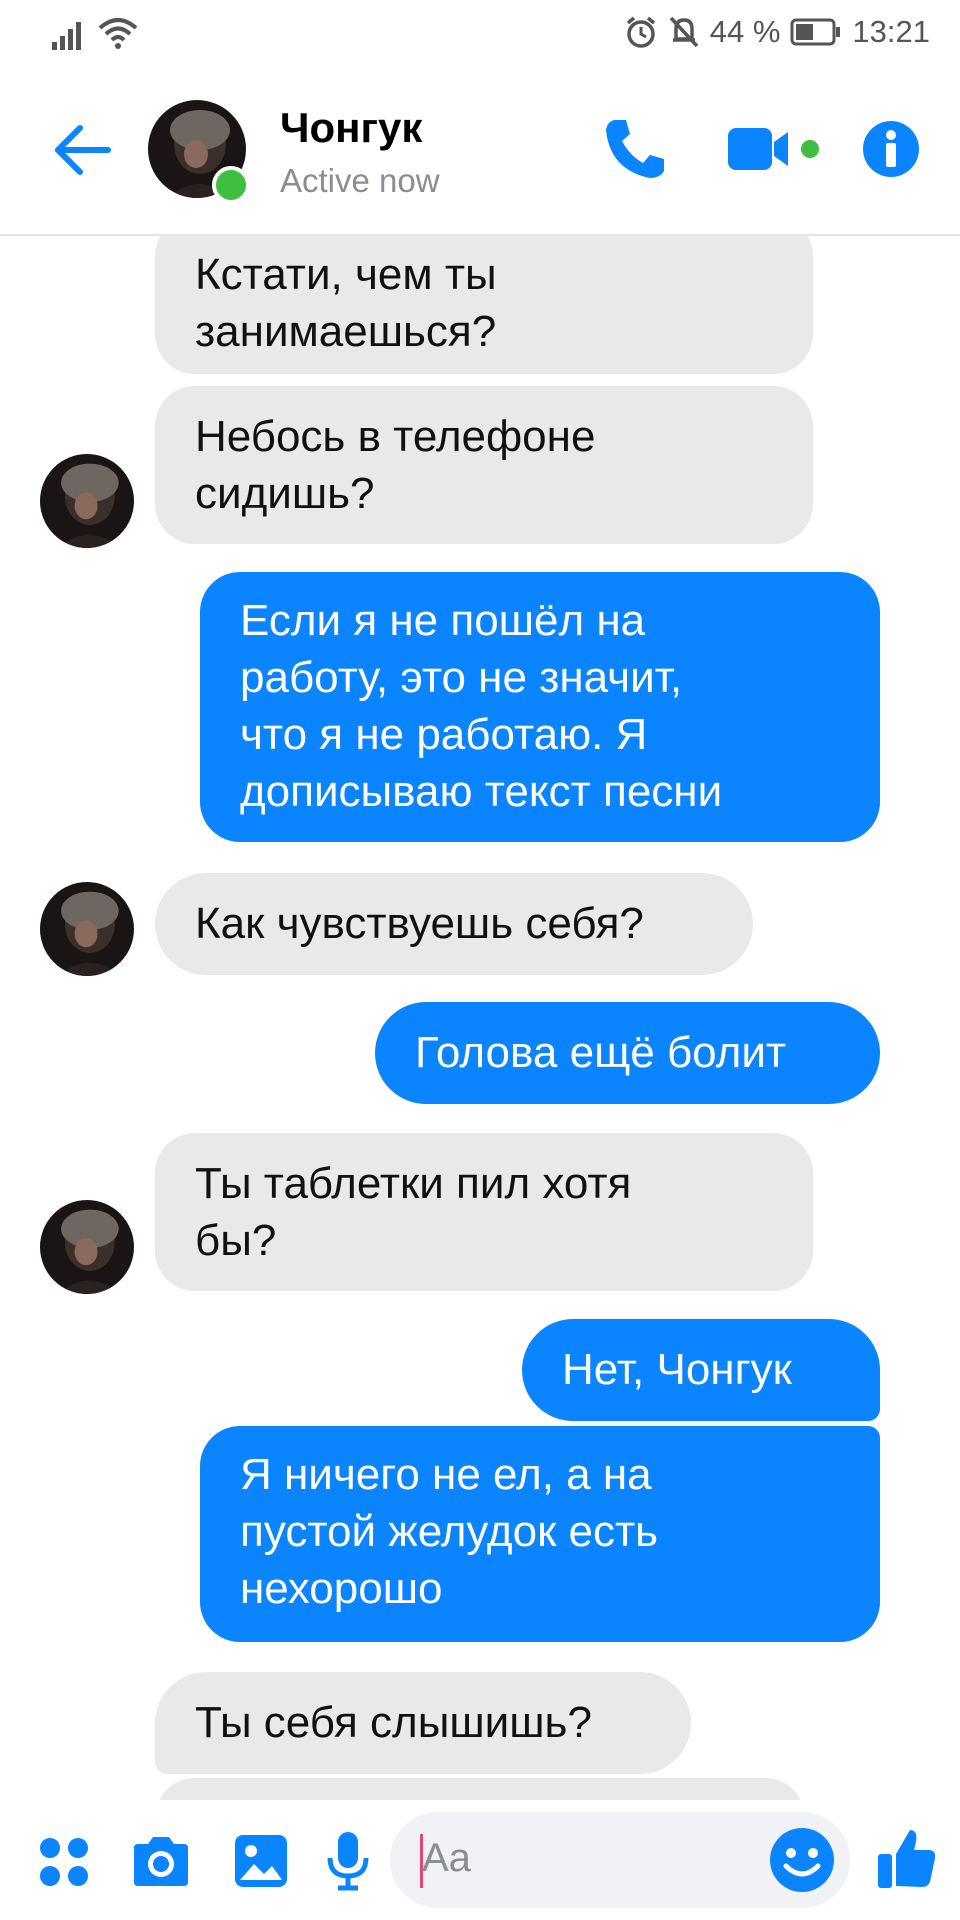 This screenshot has width=960, height=1920. What do you see at coordinates (454, 924) in the screenshot?
I see `incoming-message: Как чувствуешь себя?` at bounding box center [454, 924].